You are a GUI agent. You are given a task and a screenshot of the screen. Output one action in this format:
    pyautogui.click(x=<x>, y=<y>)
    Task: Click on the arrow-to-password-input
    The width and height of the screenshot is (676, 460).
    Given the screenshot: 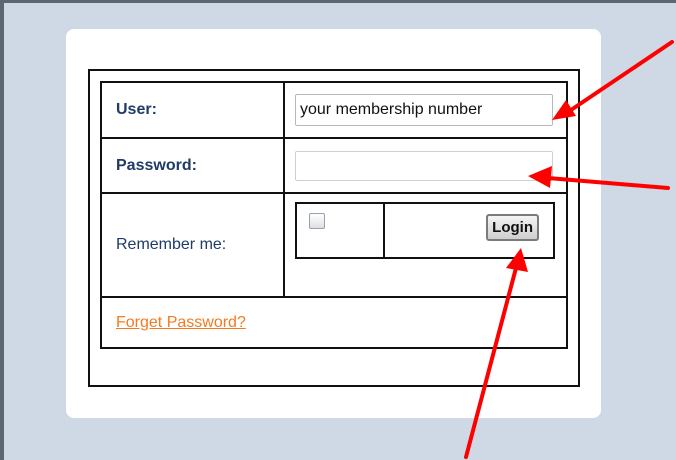 What is the action you would take?
    pyautogui.click(x=608, y=183)
    